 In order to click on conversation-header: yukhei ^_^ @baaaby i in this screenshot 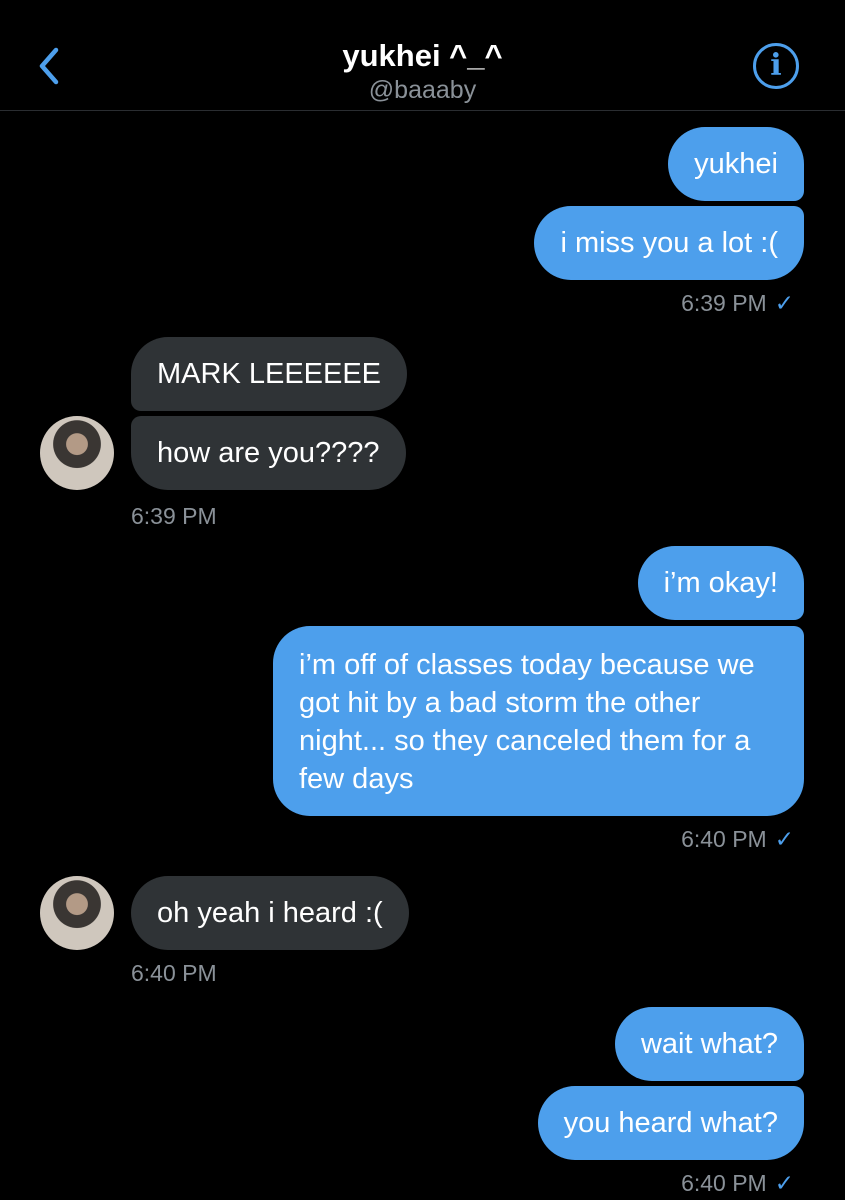, I will do `click(422, 55)`.